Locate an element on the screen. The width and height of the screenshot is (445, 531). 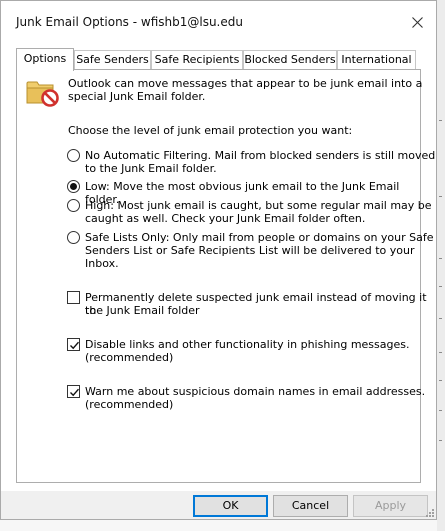
radio-low is located at coordinates (73, 186).